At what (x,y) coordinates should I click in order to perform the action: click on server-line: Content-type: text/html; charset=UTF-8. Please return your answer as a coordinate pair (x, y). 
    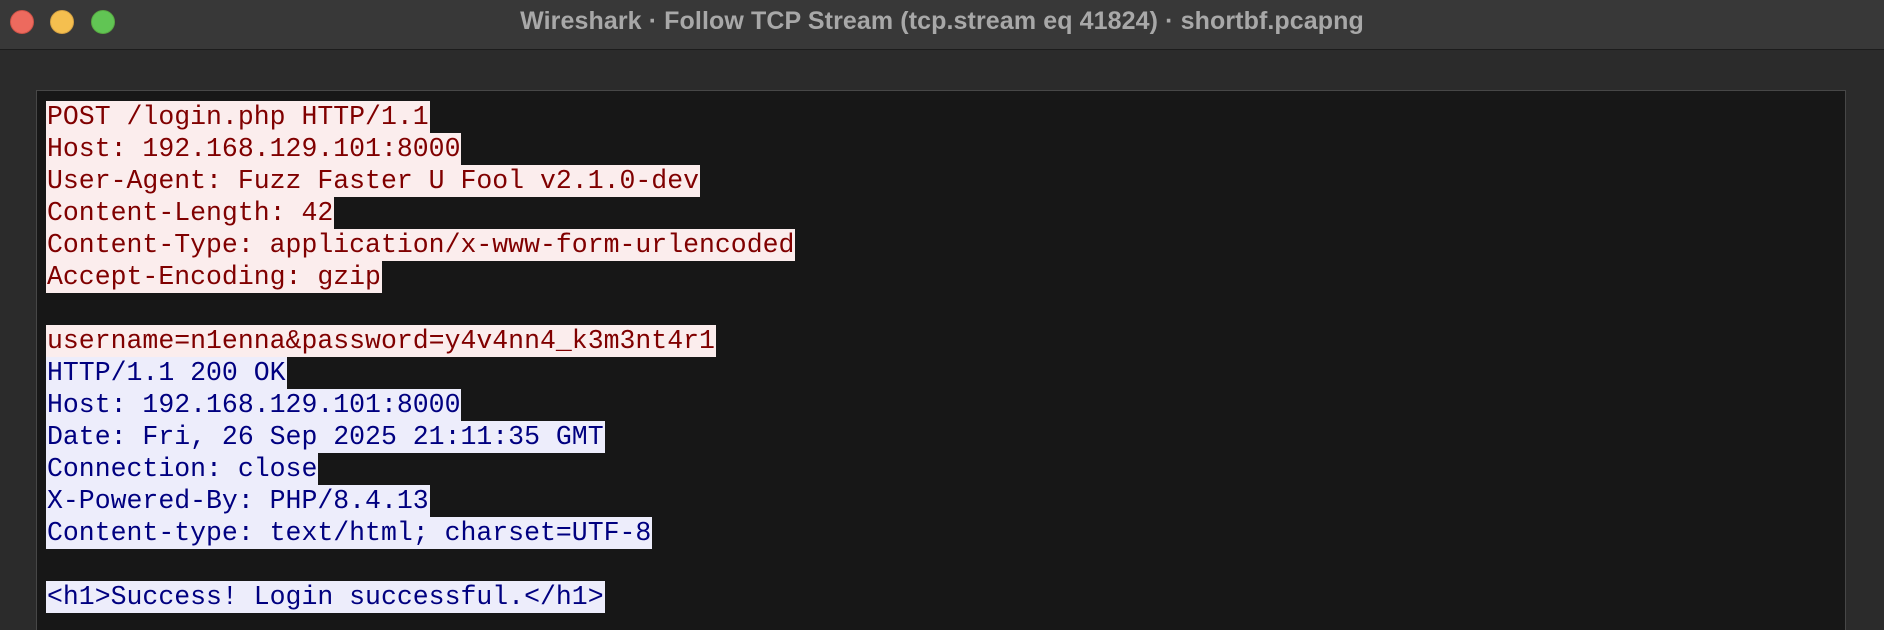
    Looking at the image, I should click on (420, 533).